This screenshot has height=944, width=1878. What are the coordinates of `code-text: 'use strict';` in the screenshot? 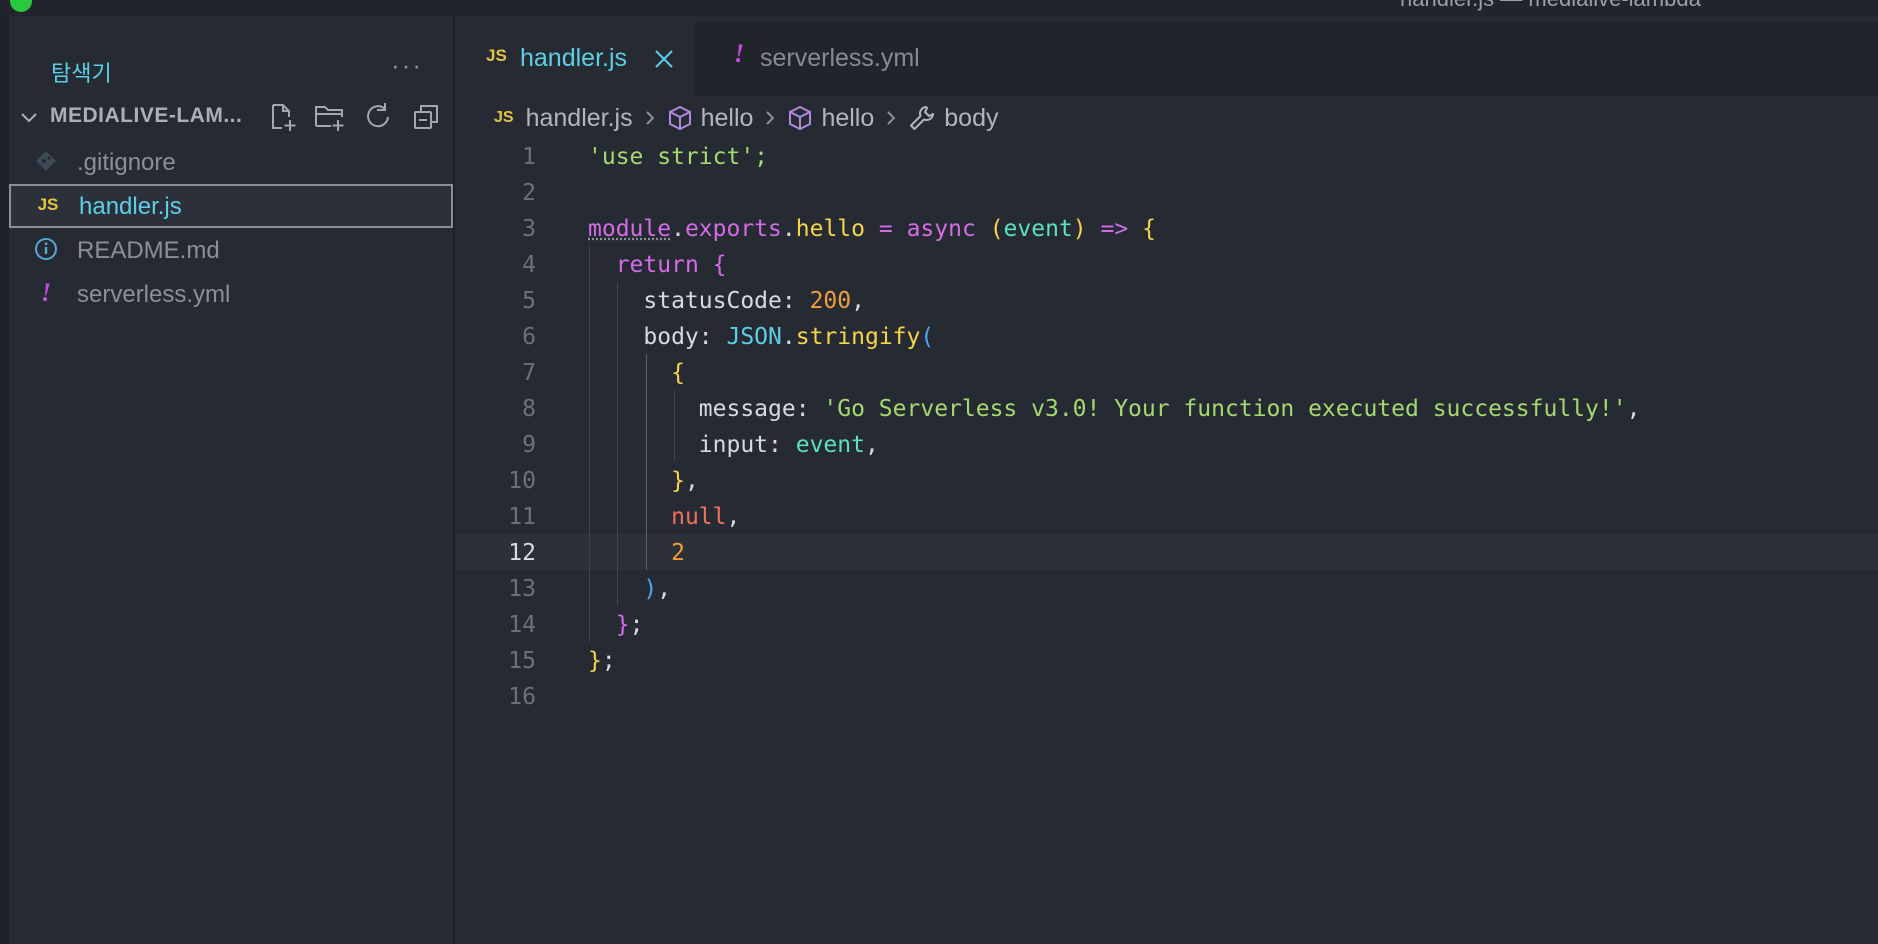 It's located at (678, 157).